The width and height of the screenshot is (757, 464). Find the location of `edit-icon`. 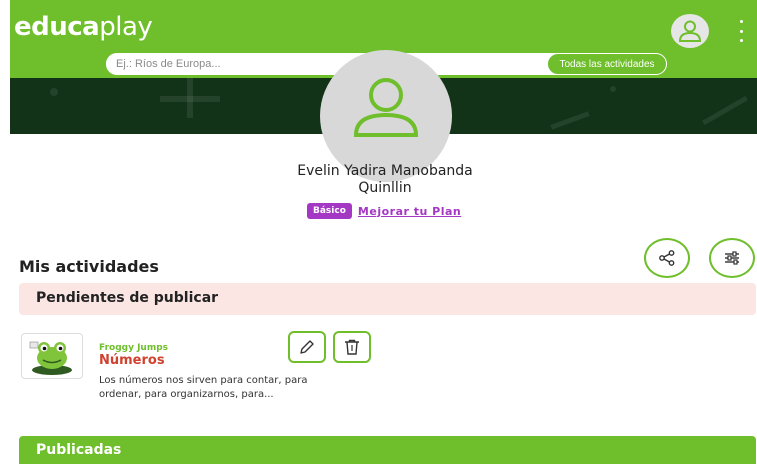

edit-icon is located at coordinates (307, 347).